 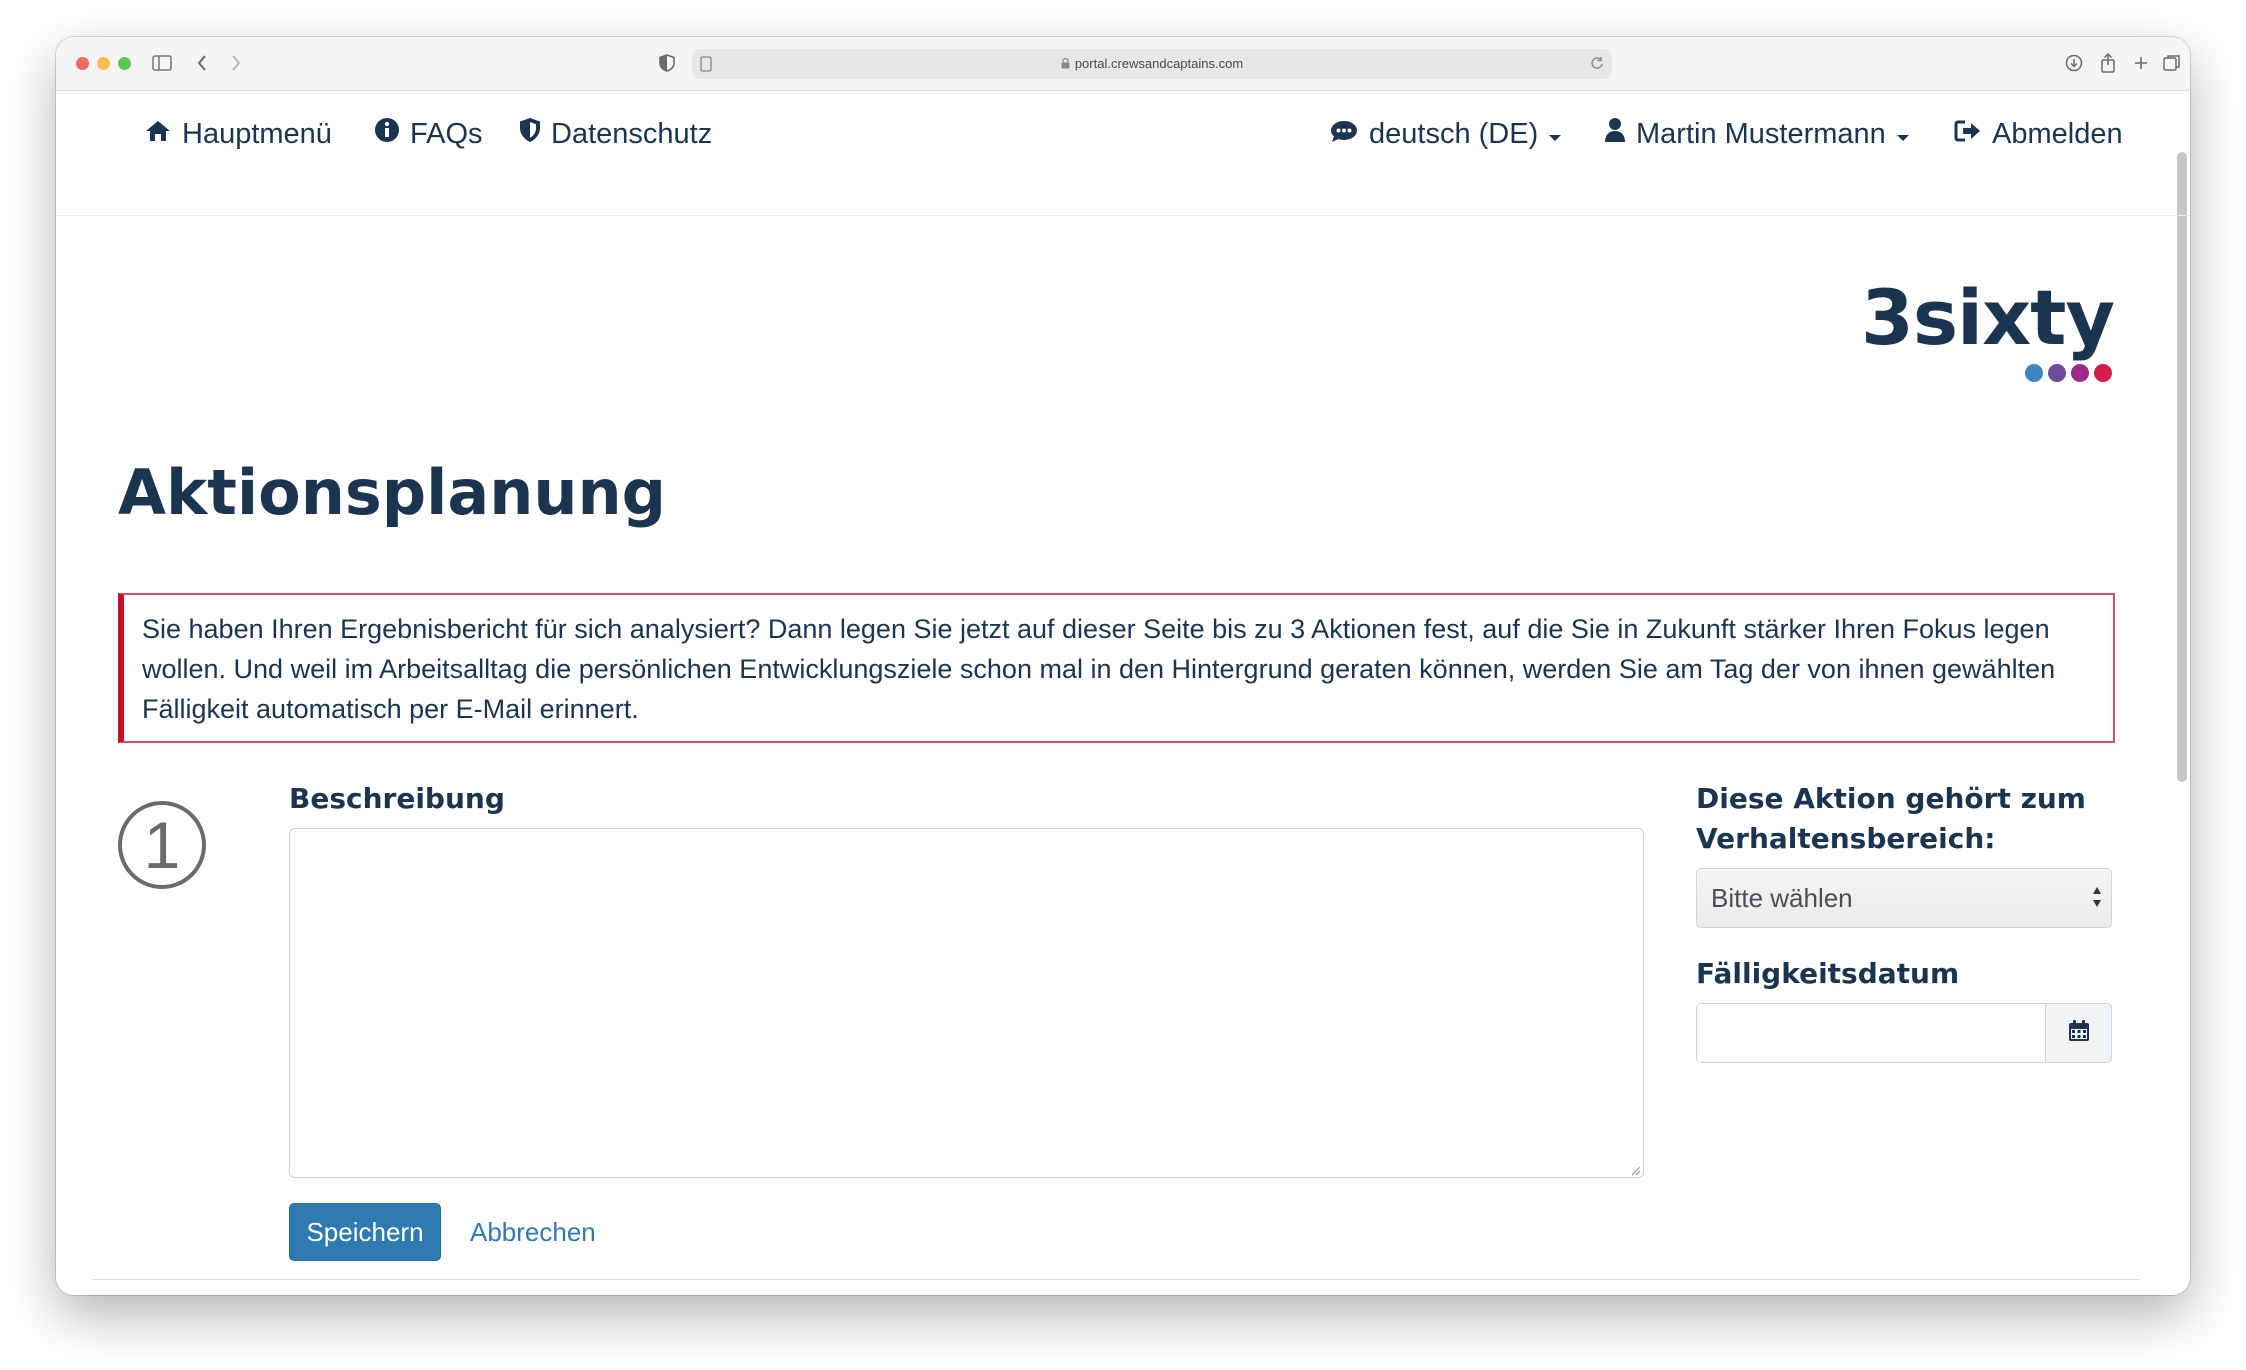 What do you see at coordinates (1615, 134) in the screenshot?
I see `user-icon` at bounding box center [1615, 134].